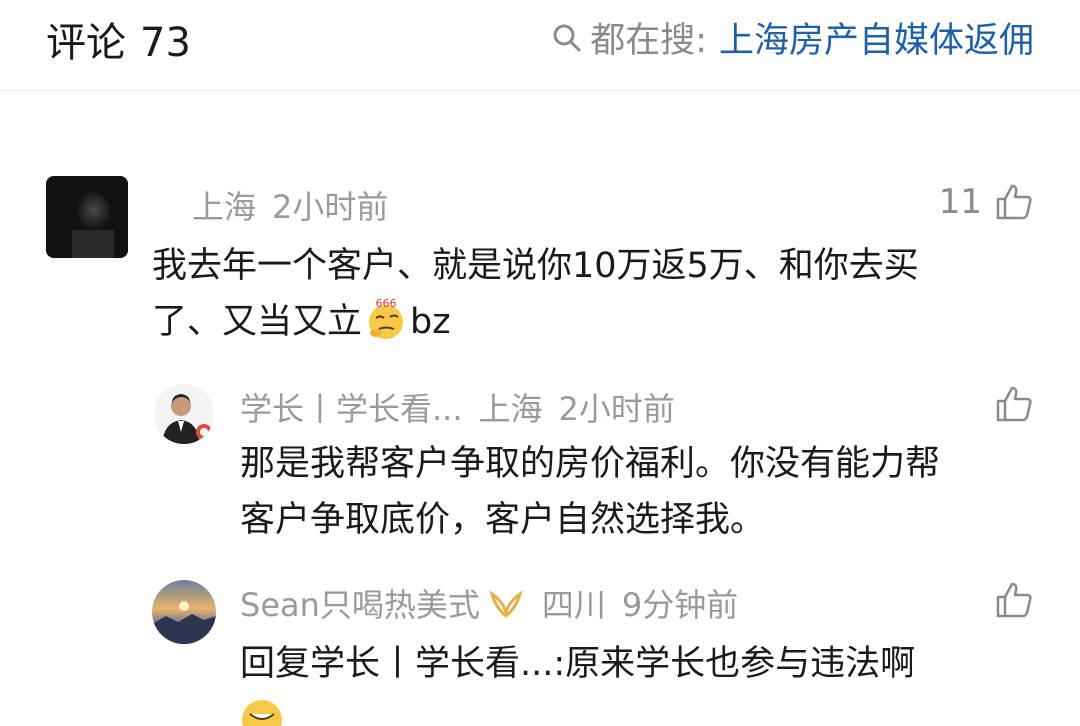  I want to click on svg-text: 666, so click(386, 303).